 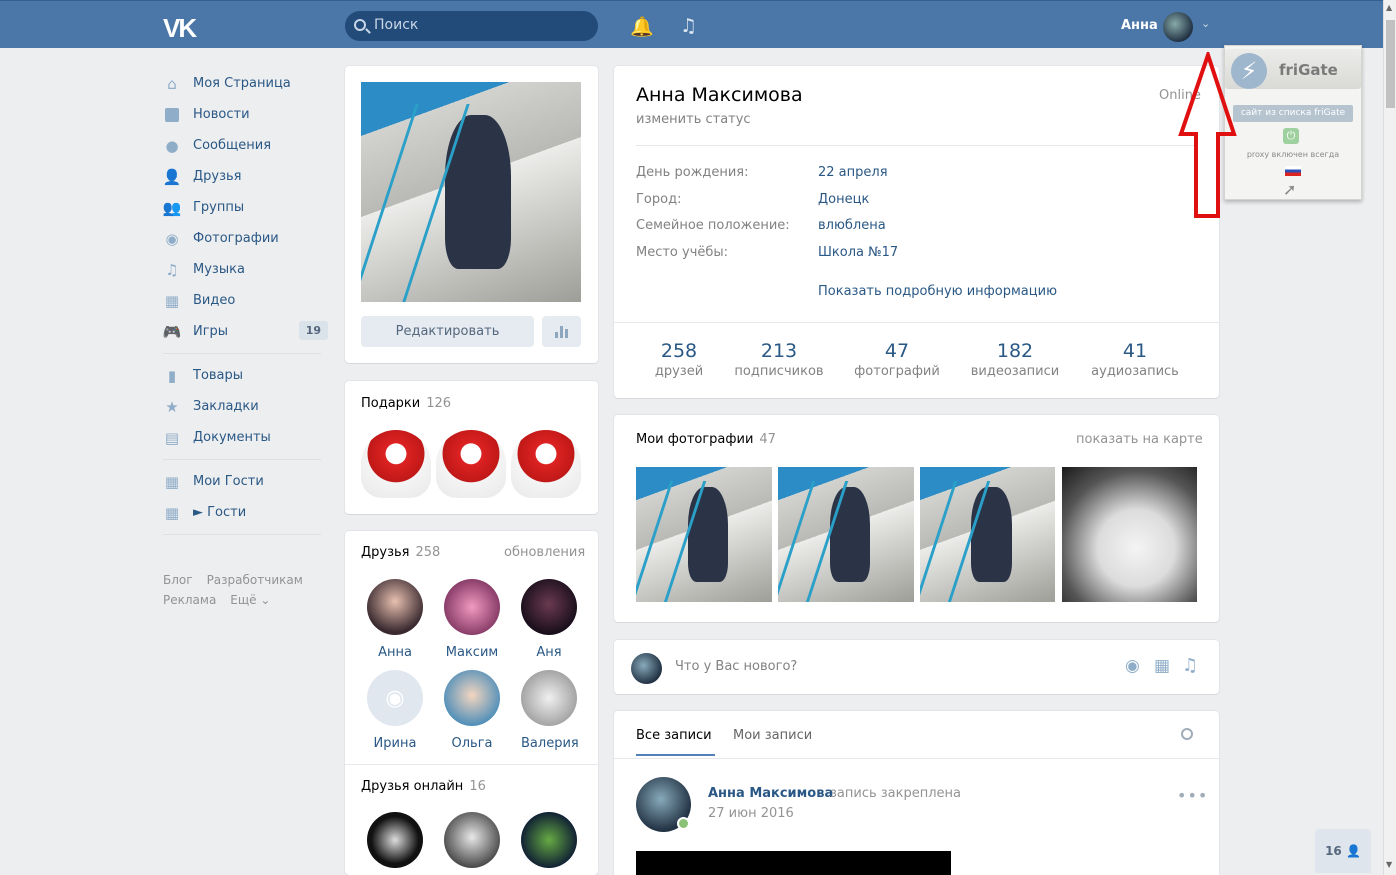 What do you see at coordinates (1139, 25) in the screenshot?
I see `top-user-name: Анна` at bounding box center [1139, 25].